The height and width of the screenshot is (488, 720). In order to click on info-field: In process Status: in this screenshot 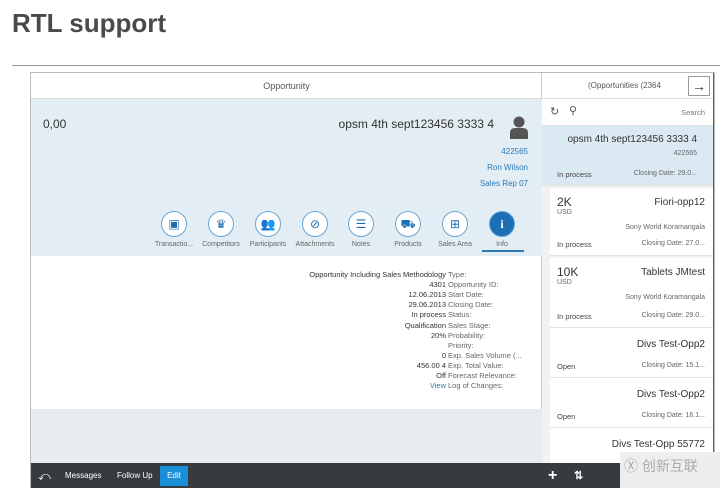, I will do `click(286, 315)`.